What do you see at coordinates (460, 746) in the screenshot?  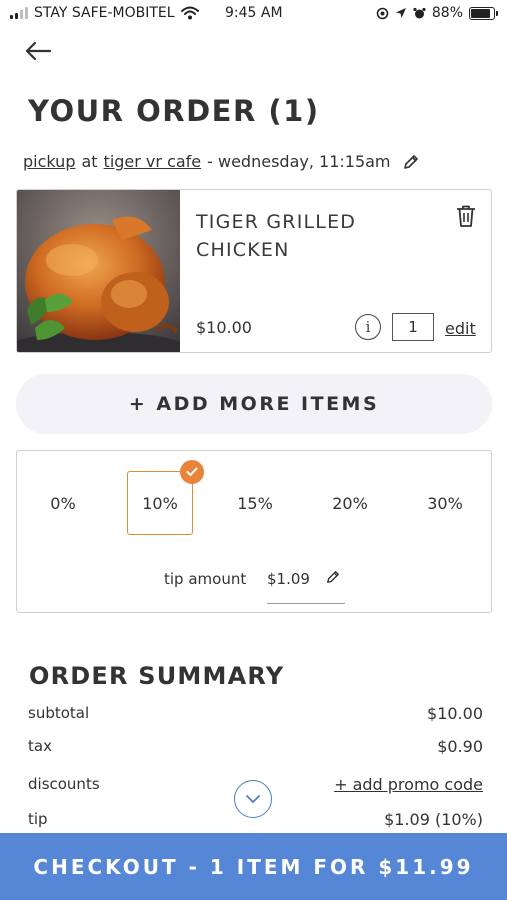 I see `tax-value: $0.90` at bounding box center [460, 746].